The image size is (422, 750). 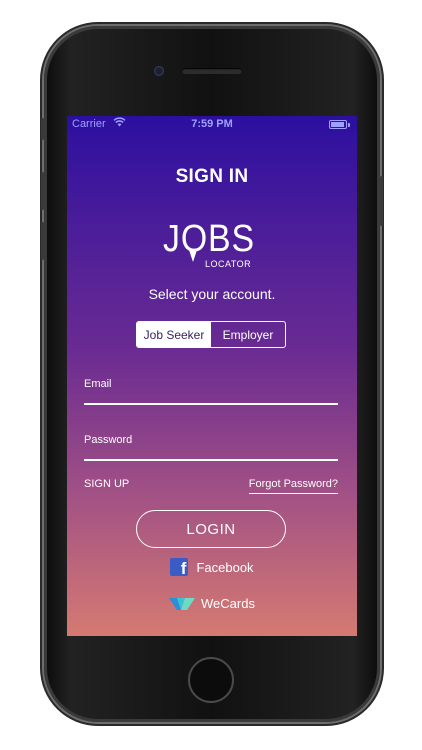 I want to click on logo-wordmark: JOBS, so click(x=209, y=239).